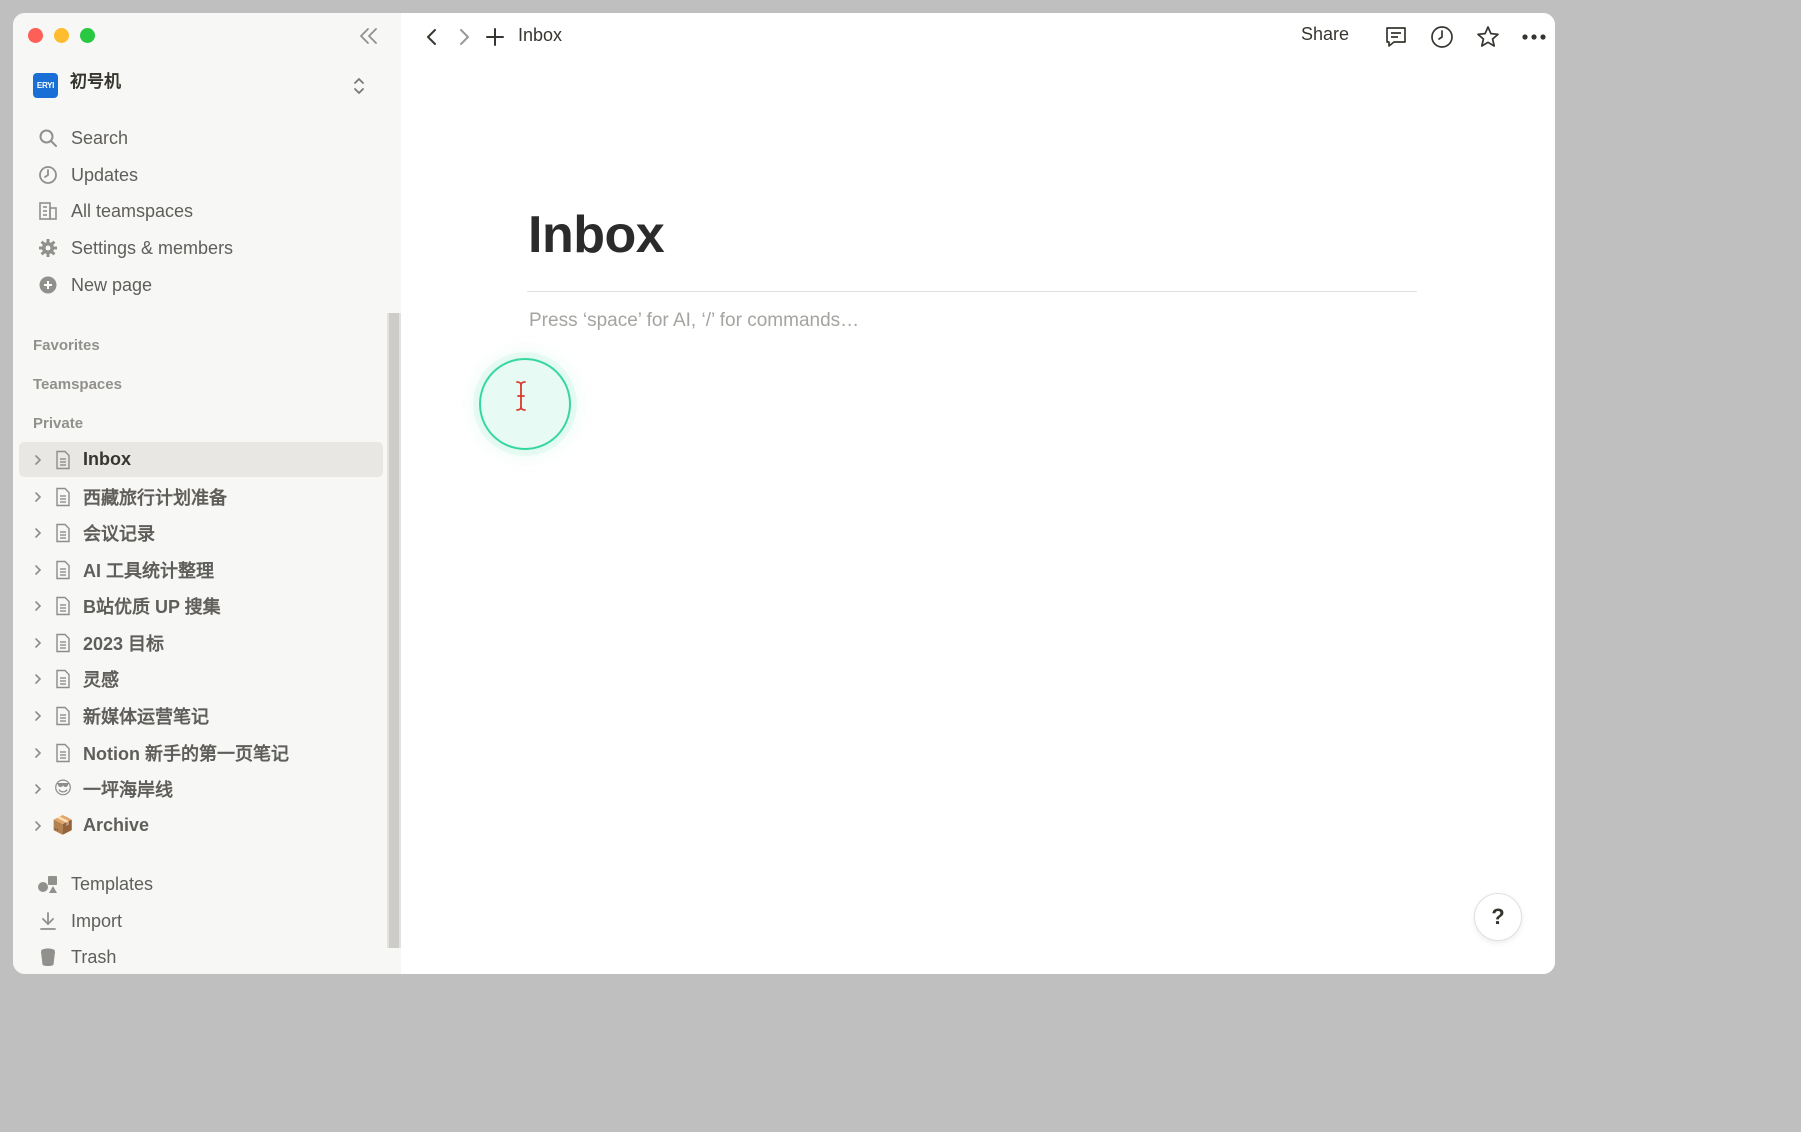 This screenshot has height=1132, width=1801. I want to click on more-options-icon, so click(1534, 37).